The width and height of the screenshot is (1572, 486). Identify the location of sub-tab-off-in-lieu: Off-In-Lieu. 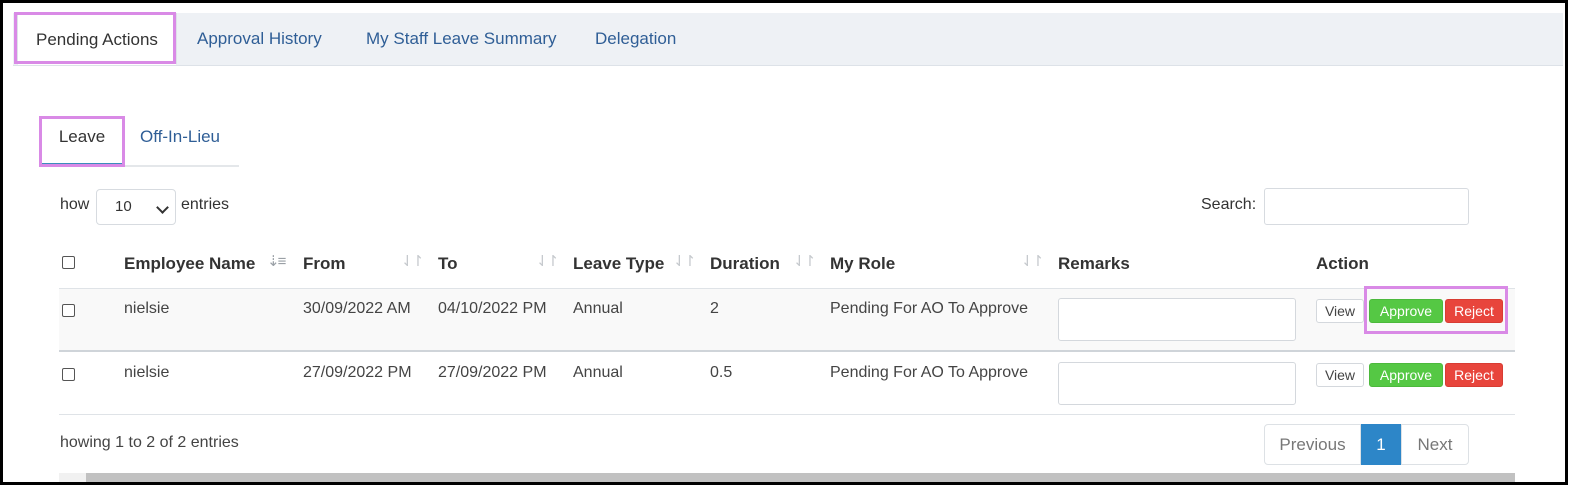
(180, 140).